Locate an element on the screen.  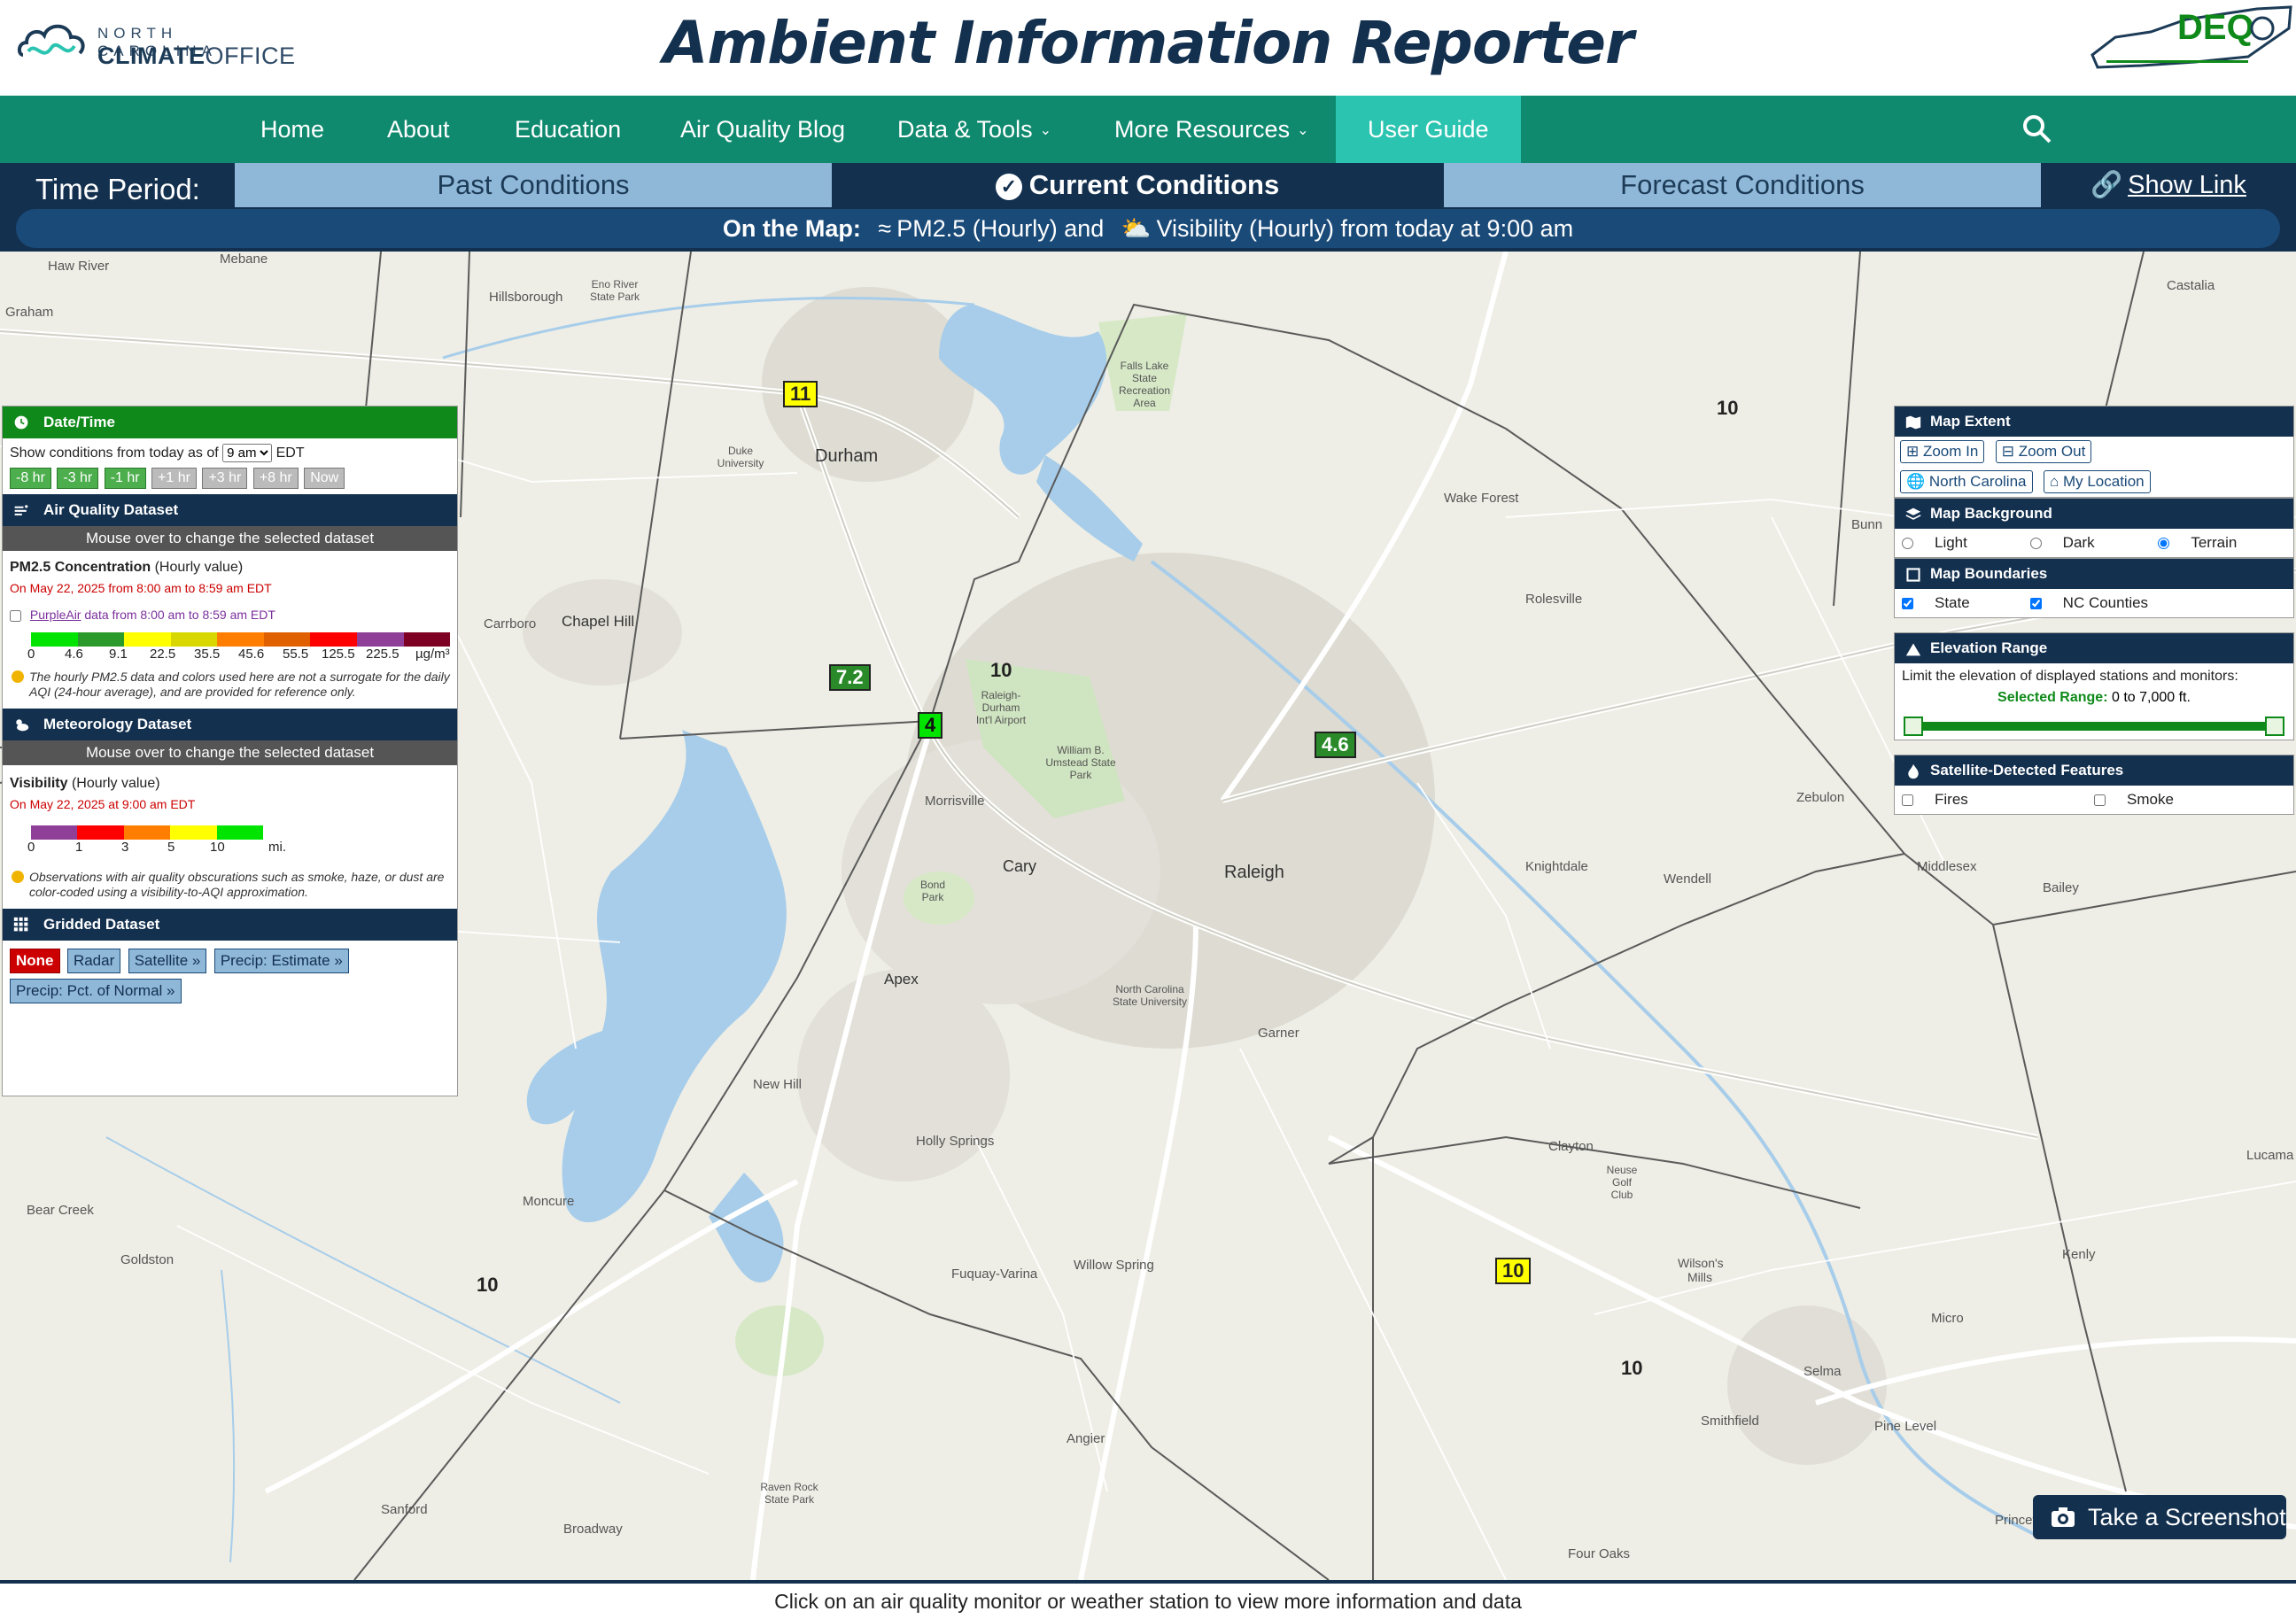
tab-forecast-conditions: Forecast Conditions is located at coordinates (1743, 185).